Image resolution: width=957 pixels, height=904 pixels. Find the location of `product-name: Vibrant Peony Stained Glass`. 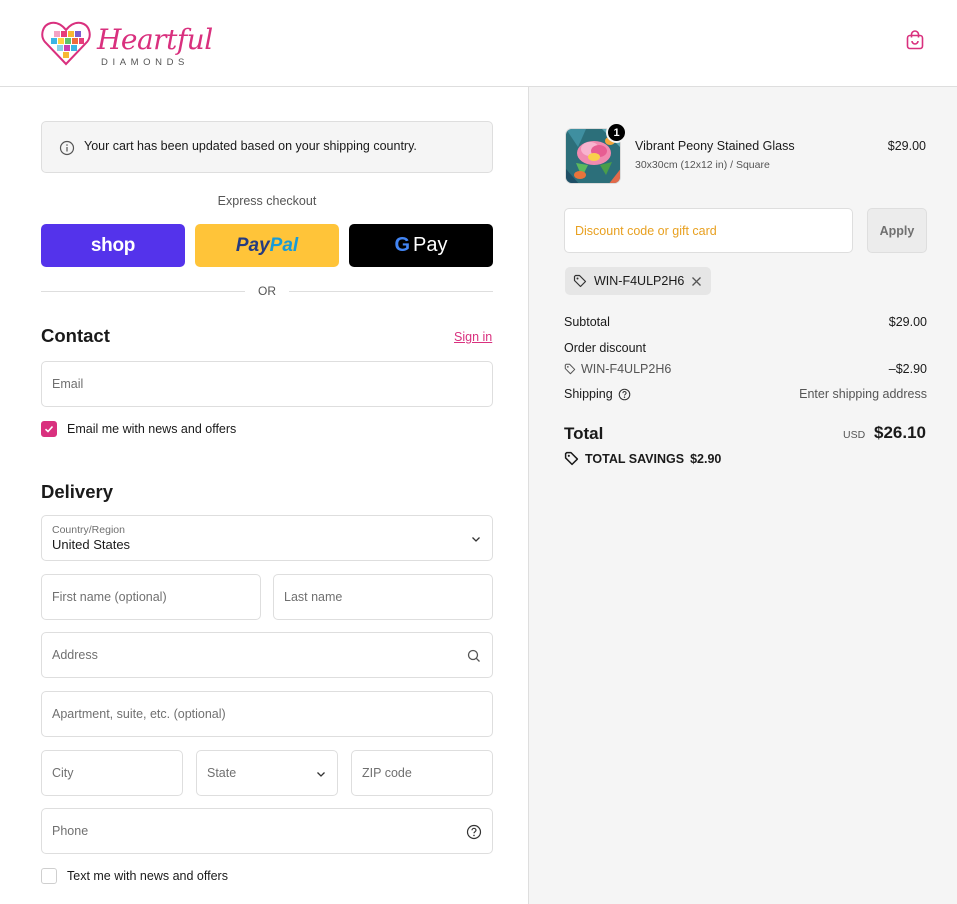

product-name: Vibrant Peony Stained Glass is located at coordinates (715, 146).